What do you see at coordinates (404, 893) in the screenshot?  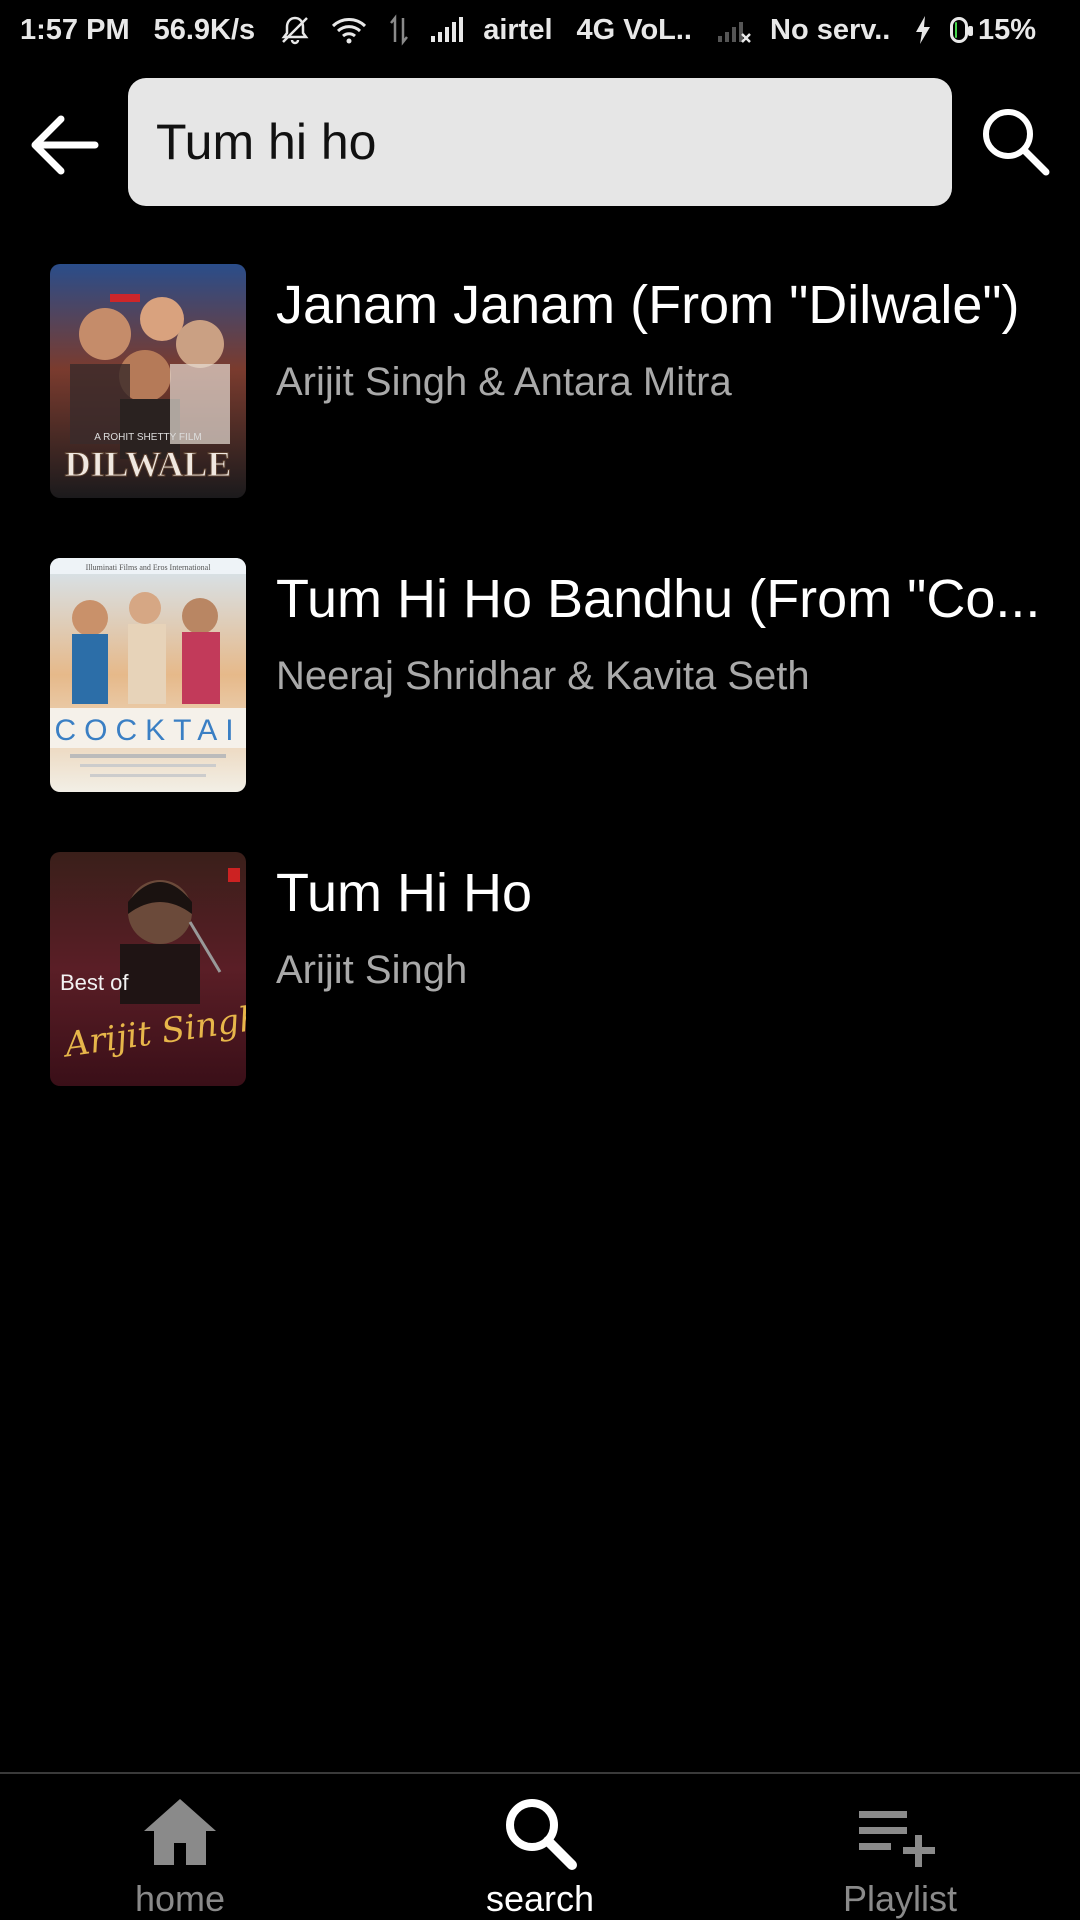 I see `result-title: Tum Hi Ho` at bounding box center [404, 893].